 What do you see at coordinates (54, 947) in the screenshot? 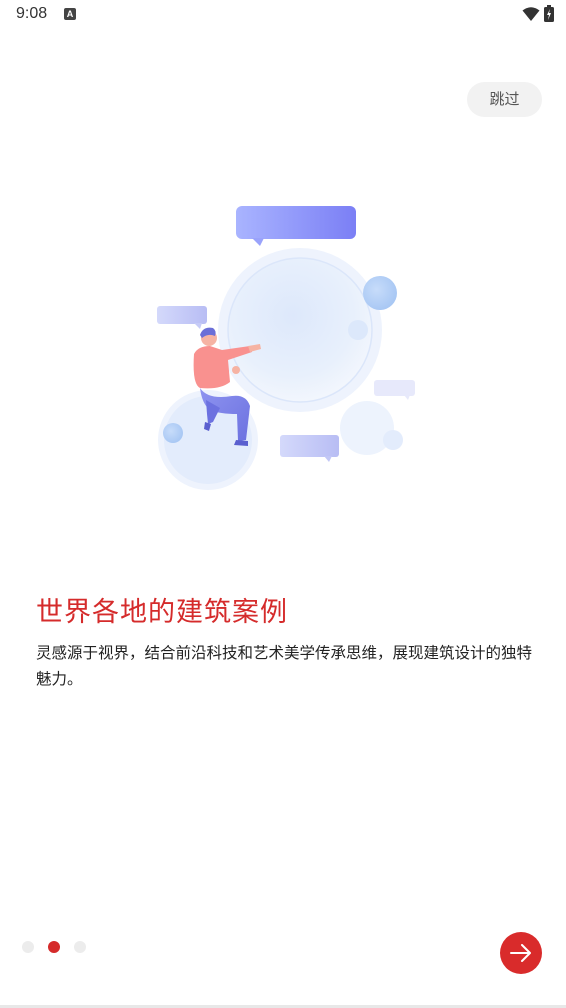
I see `page-dot-2-active` at bounding box center [54, 947].